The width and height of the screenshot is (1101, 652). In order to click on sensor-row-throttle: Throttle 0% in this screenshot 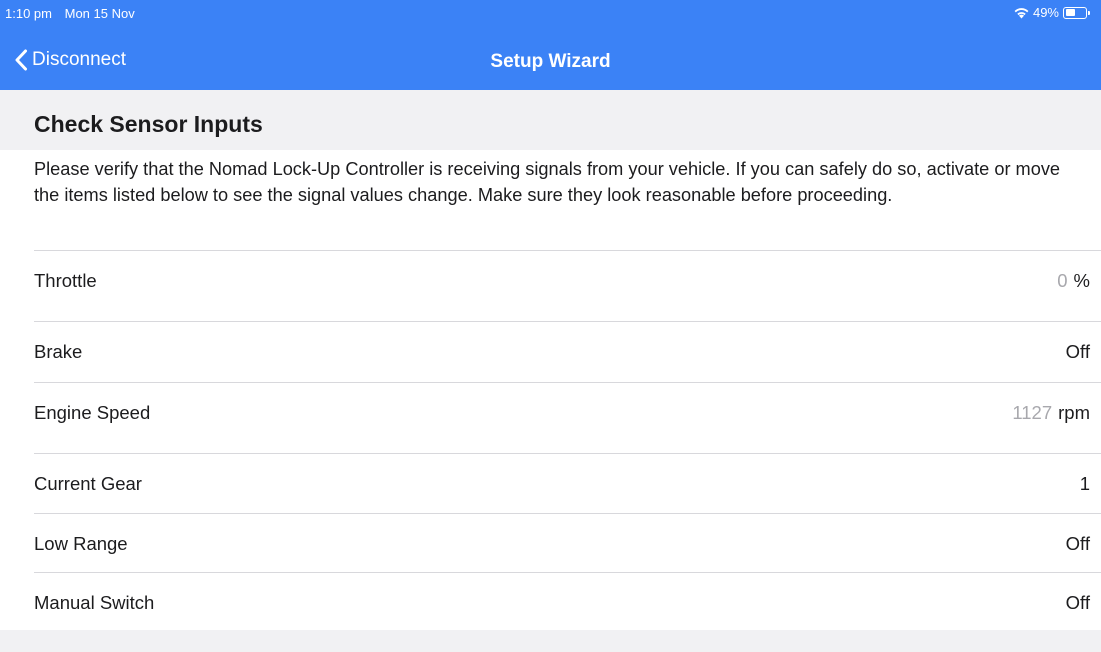, I will do `click(567, 280)`.